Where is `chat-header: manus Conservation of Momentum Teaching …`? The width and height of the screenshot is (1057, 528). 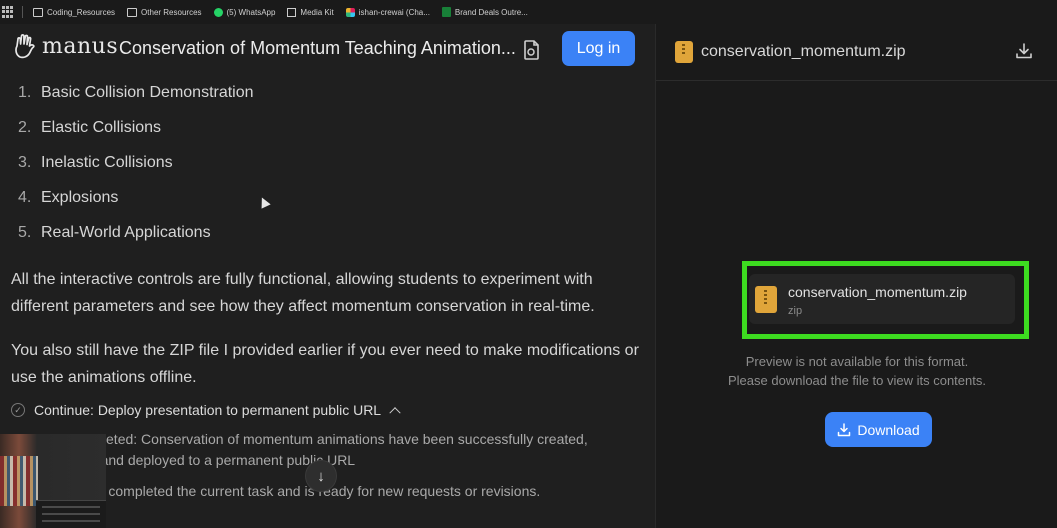
chat-header: manus Conservation of Momentum Teaching … is located at coordinates (327, 50).